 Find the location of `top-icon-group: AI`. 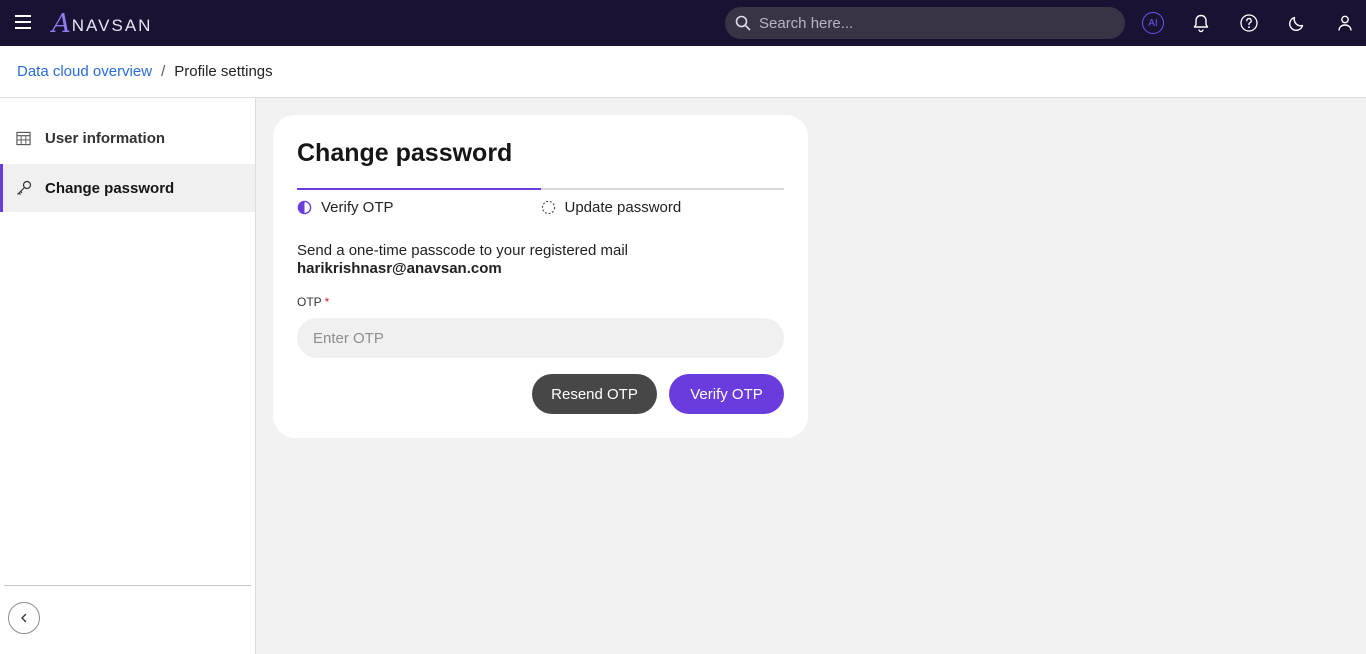

top-icon-group: AI is located at coordinates (1249, 23).